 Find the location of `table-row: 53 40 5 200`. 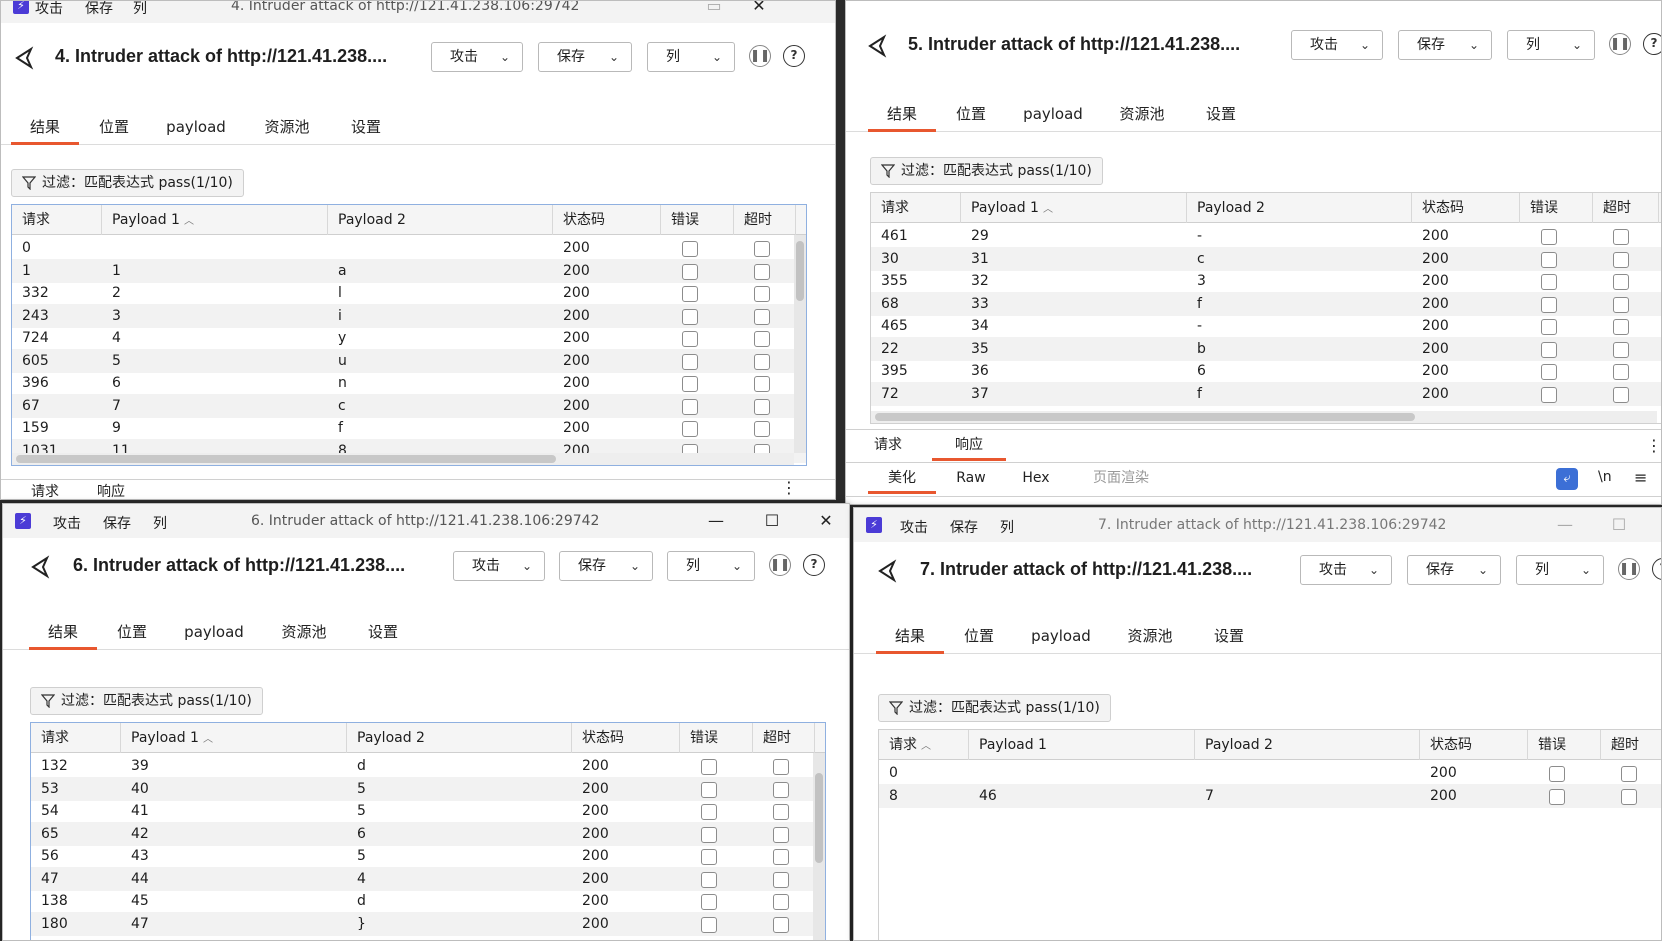

table-row: 53 40 5 200 is located at coordinates (428, 788).